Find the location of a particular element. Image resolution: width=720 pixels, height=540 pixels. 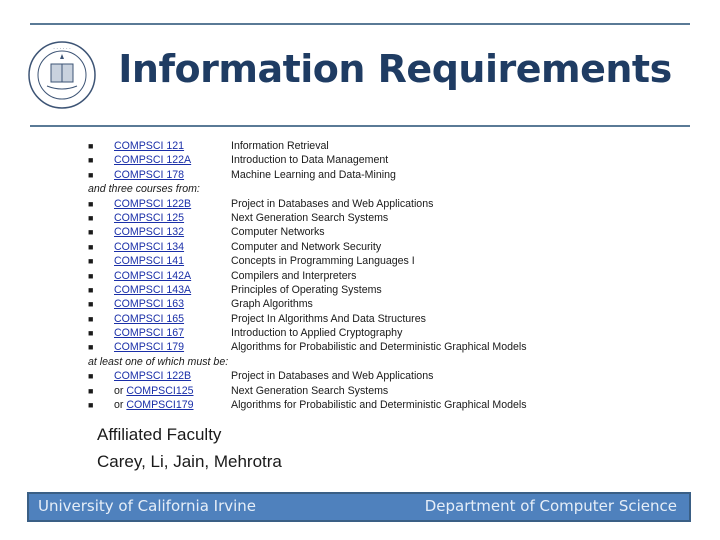

course-description: Principles of Operating Systems is located at coordinates (306, 289).